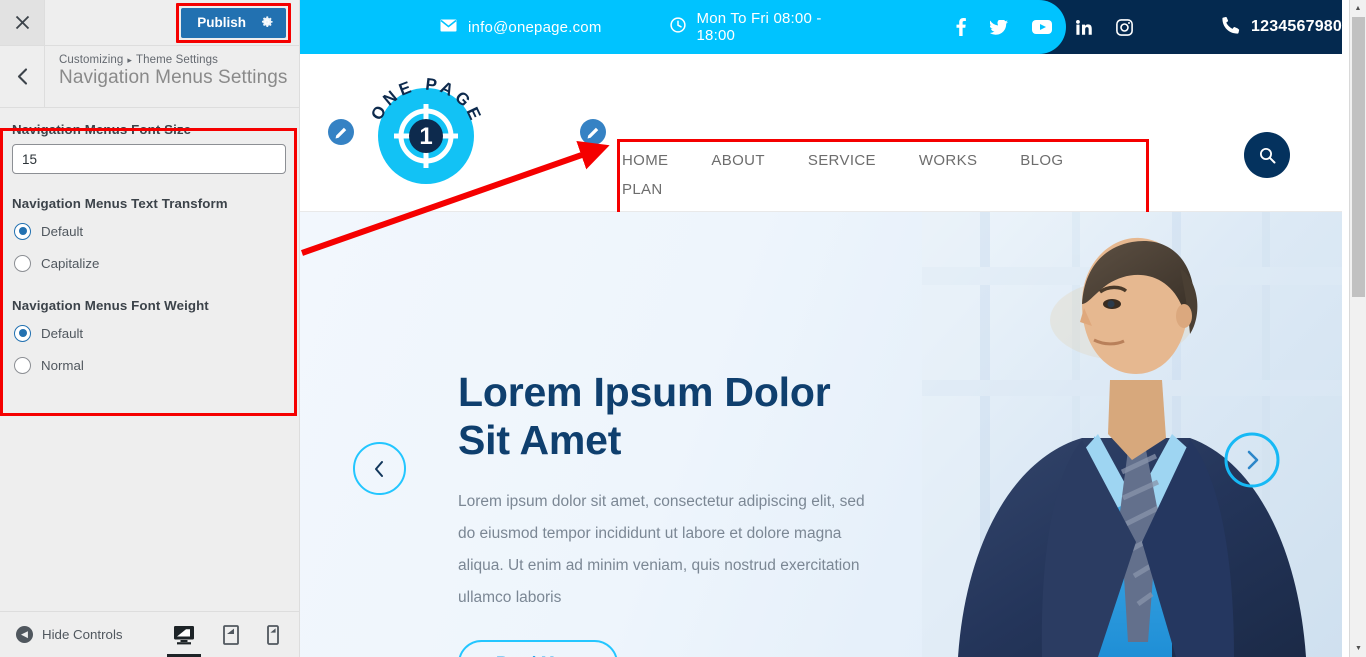 This screenshot has height=657, width=1366. What do you see at coordinates (961, 27) in the screenshot?
I see `facebook-icon` at bounding box center [961, 27].